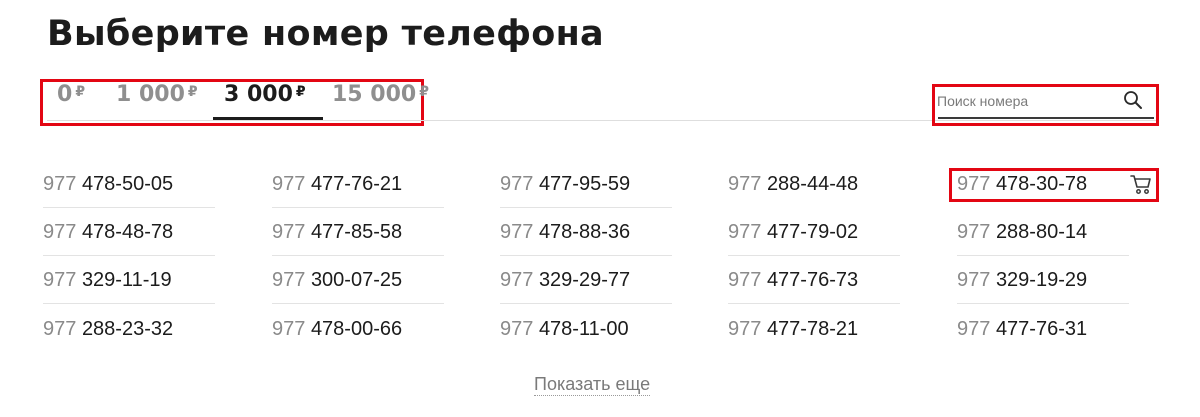 This screenshot has width=1200, height=417. I want to click on phone-suffix: 288-44-48, so click(812, 184).